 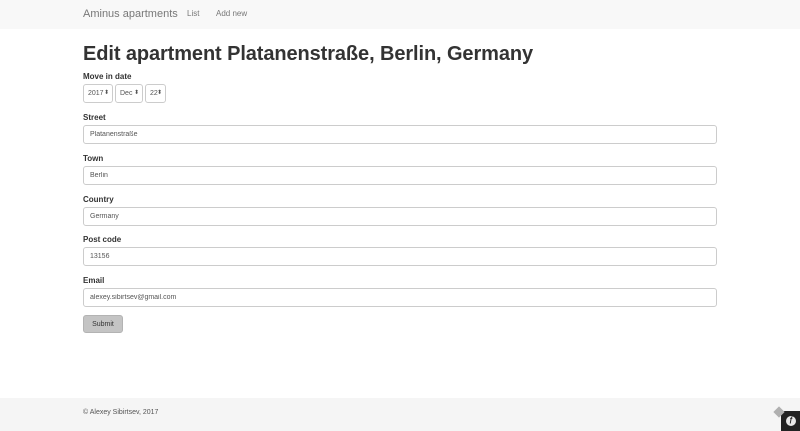 What do you see at coordinates (400, 297) in the screenshot?
I see `email-input` at bounding box center [400, 297].